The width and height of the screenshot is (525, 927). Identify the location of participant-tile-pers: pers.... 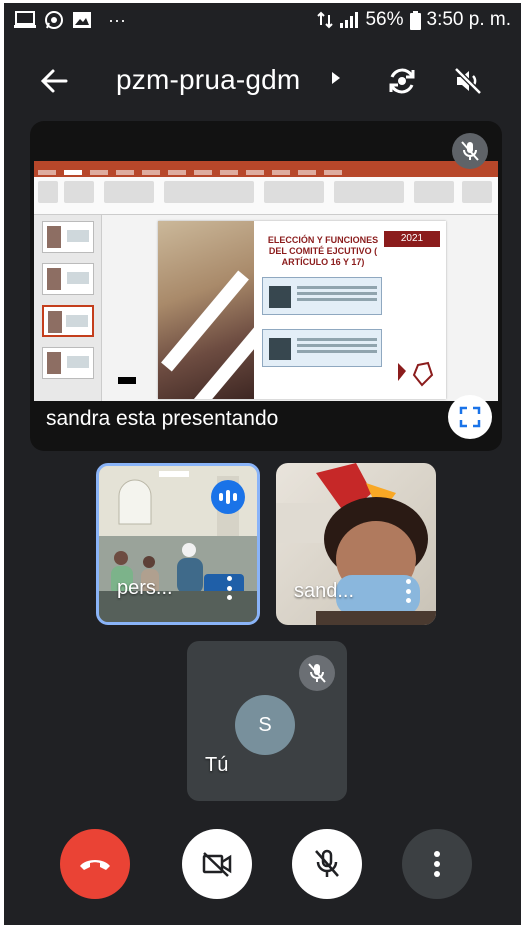
(178, 544).